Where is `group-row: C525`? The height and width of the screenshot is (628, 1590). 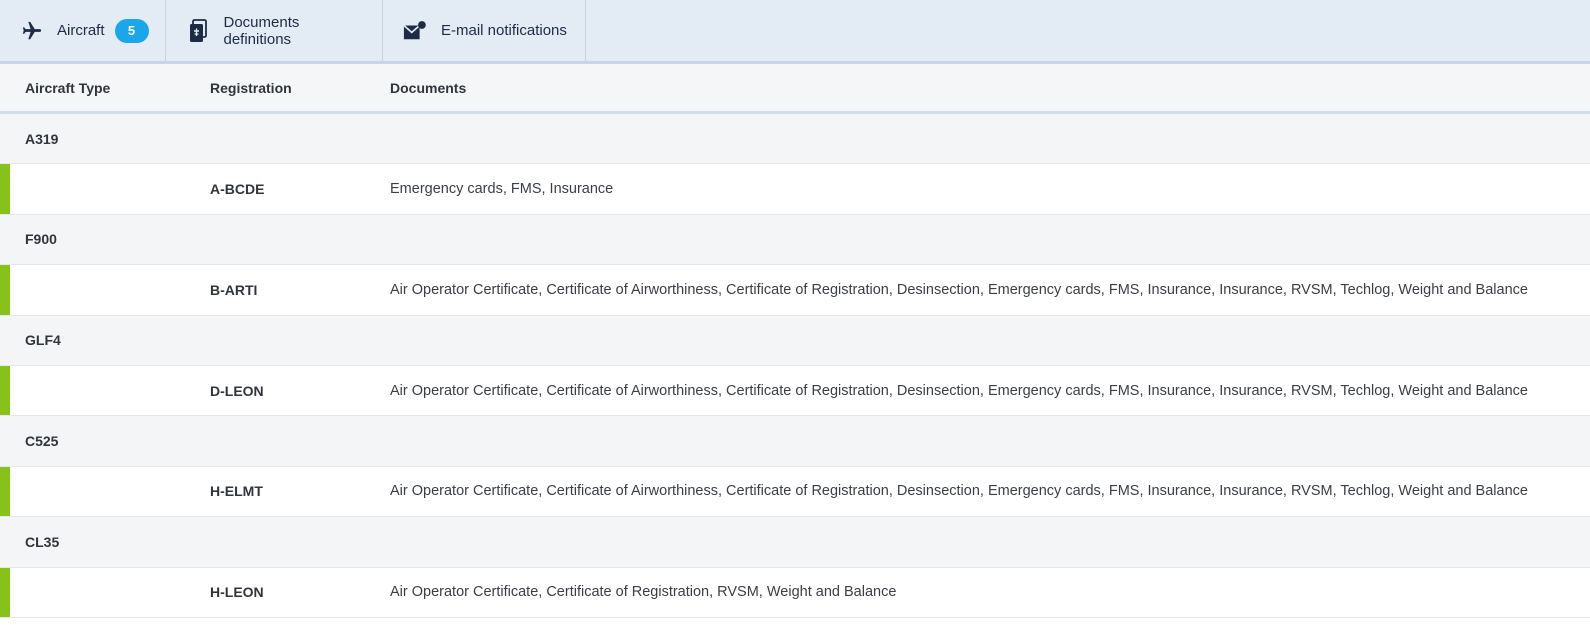
group-row: C525 is located at coordinates (795, 441).